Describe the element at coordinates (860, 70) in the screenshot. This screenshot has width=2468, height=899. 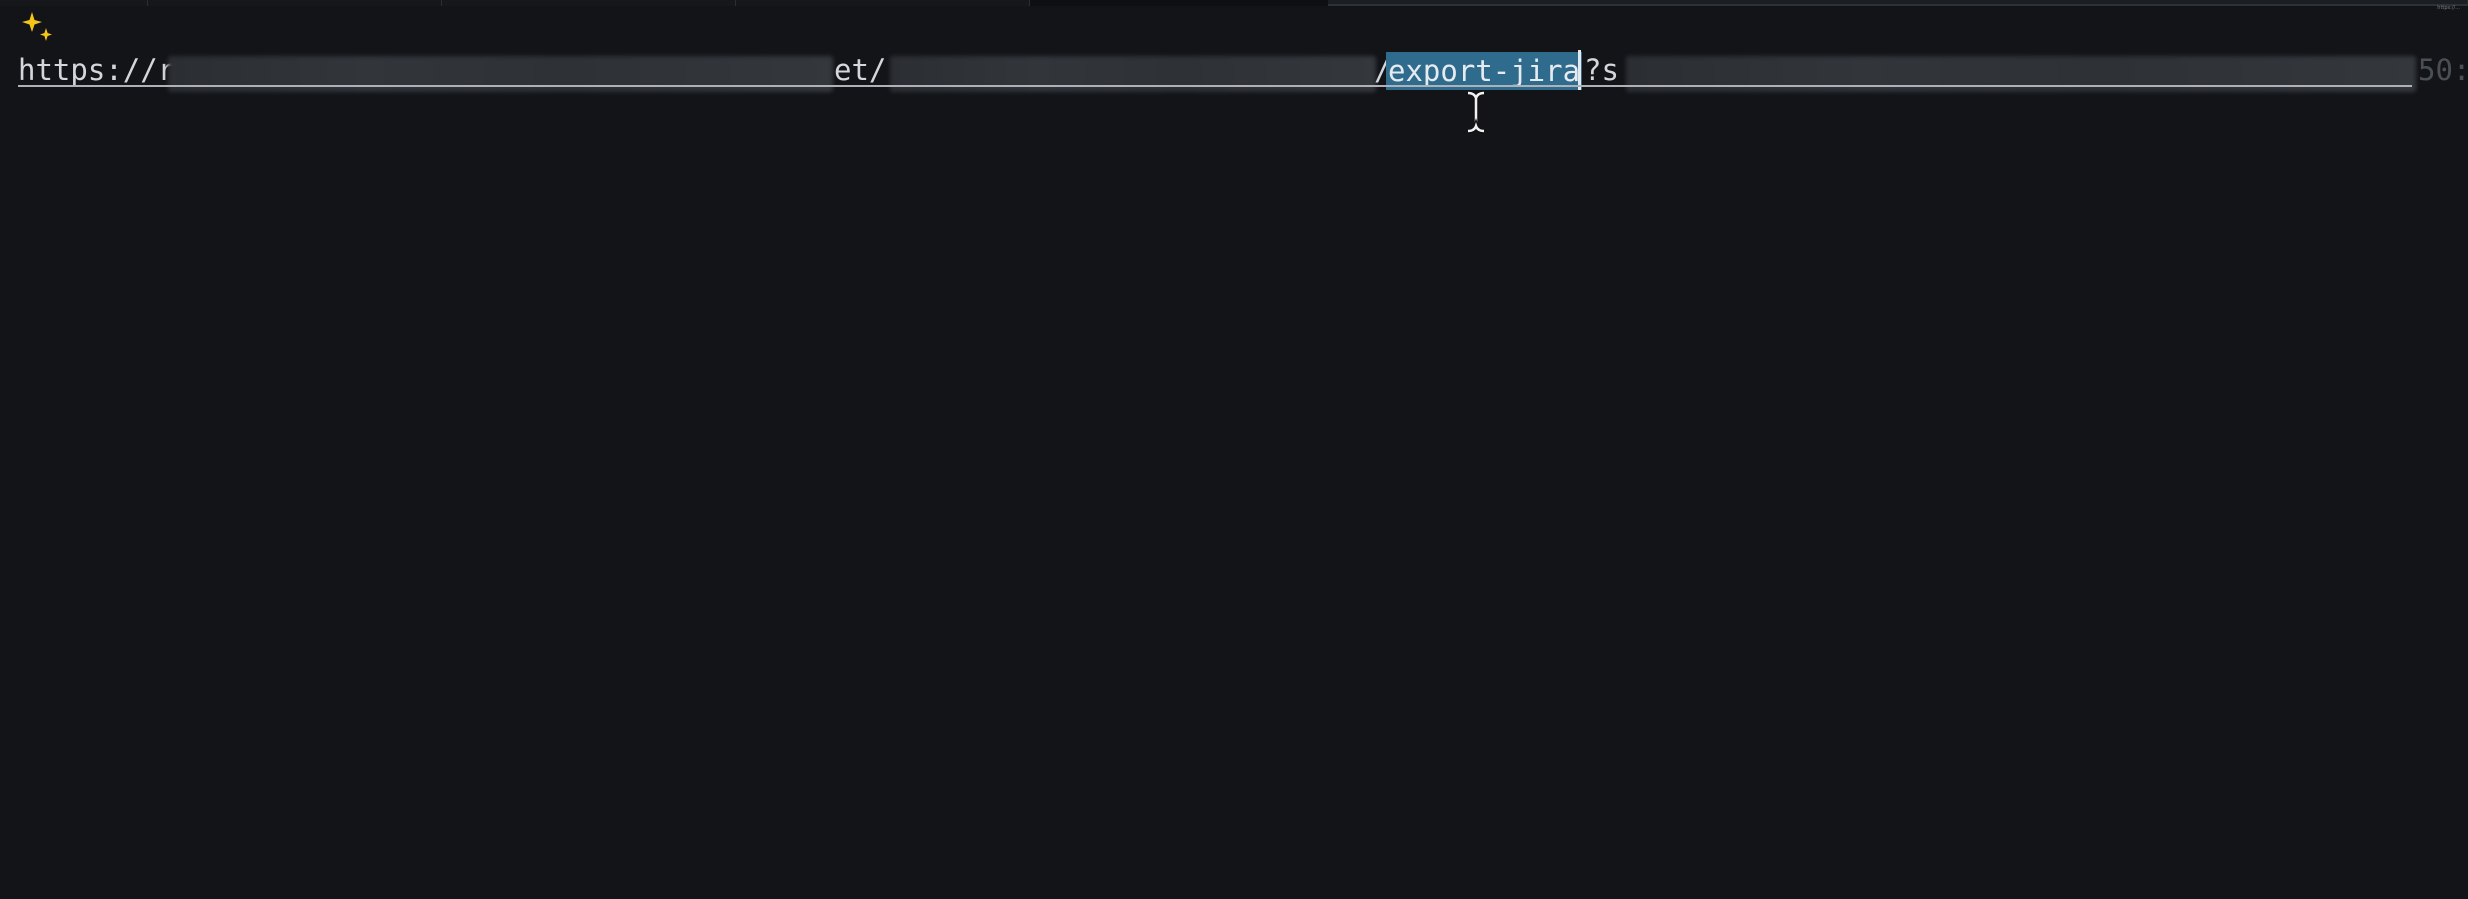
I see `url-path-tail: et/` at that location.